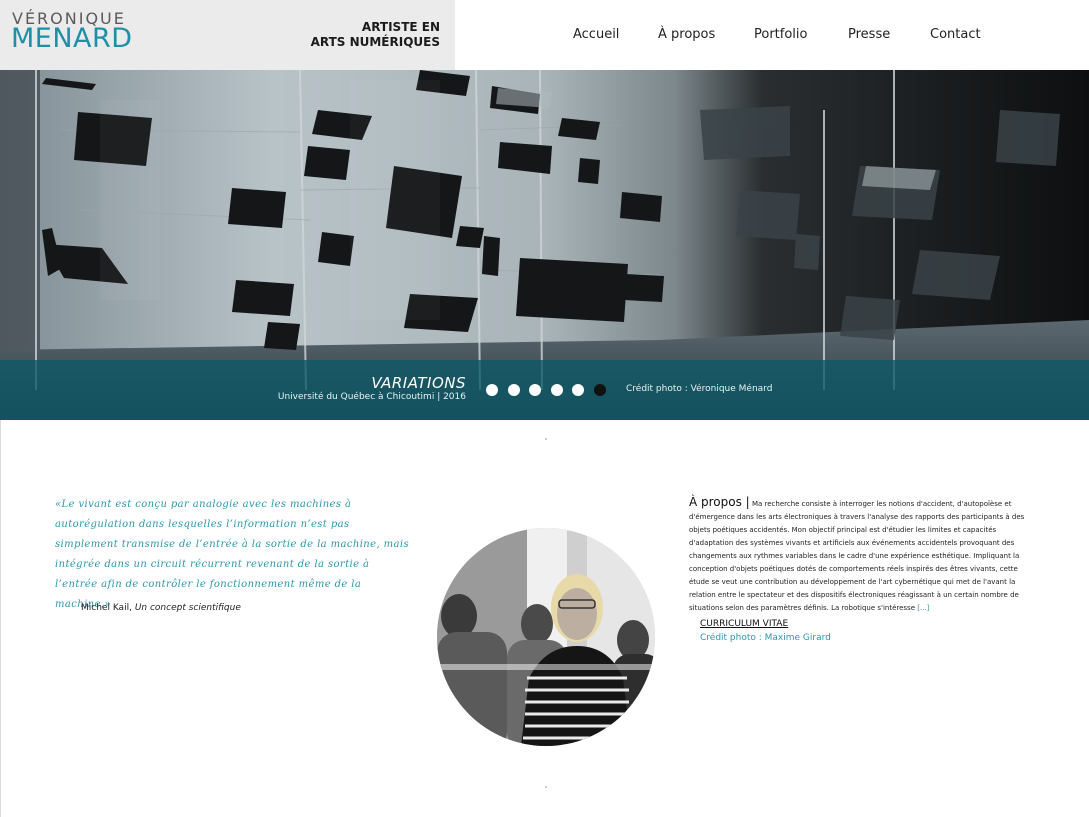 This screenshot has height=817, width=1089. I want to click on read-more-link: [...], so click(923, 608).